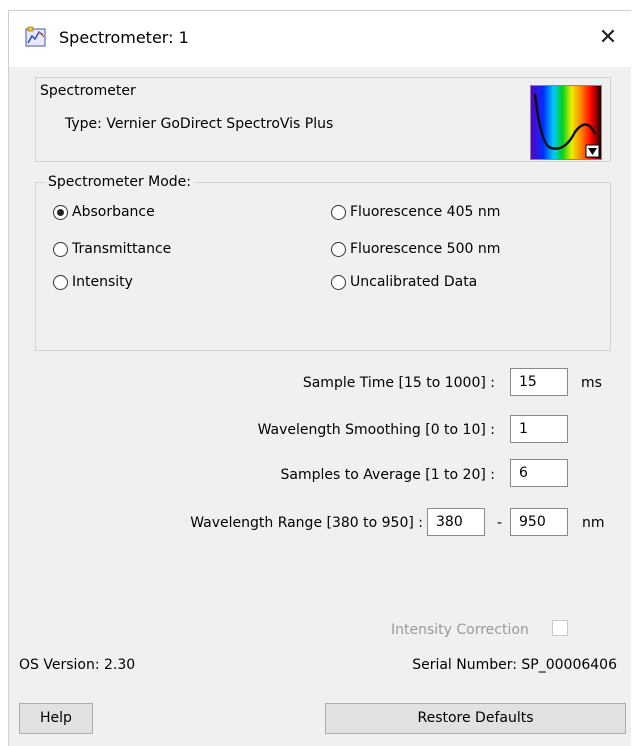 The width and height of the screenshot is (632, 746). Describe the element at coordinates (539, 522) in the screenshot. I see `wavelength-max-input` at that location.